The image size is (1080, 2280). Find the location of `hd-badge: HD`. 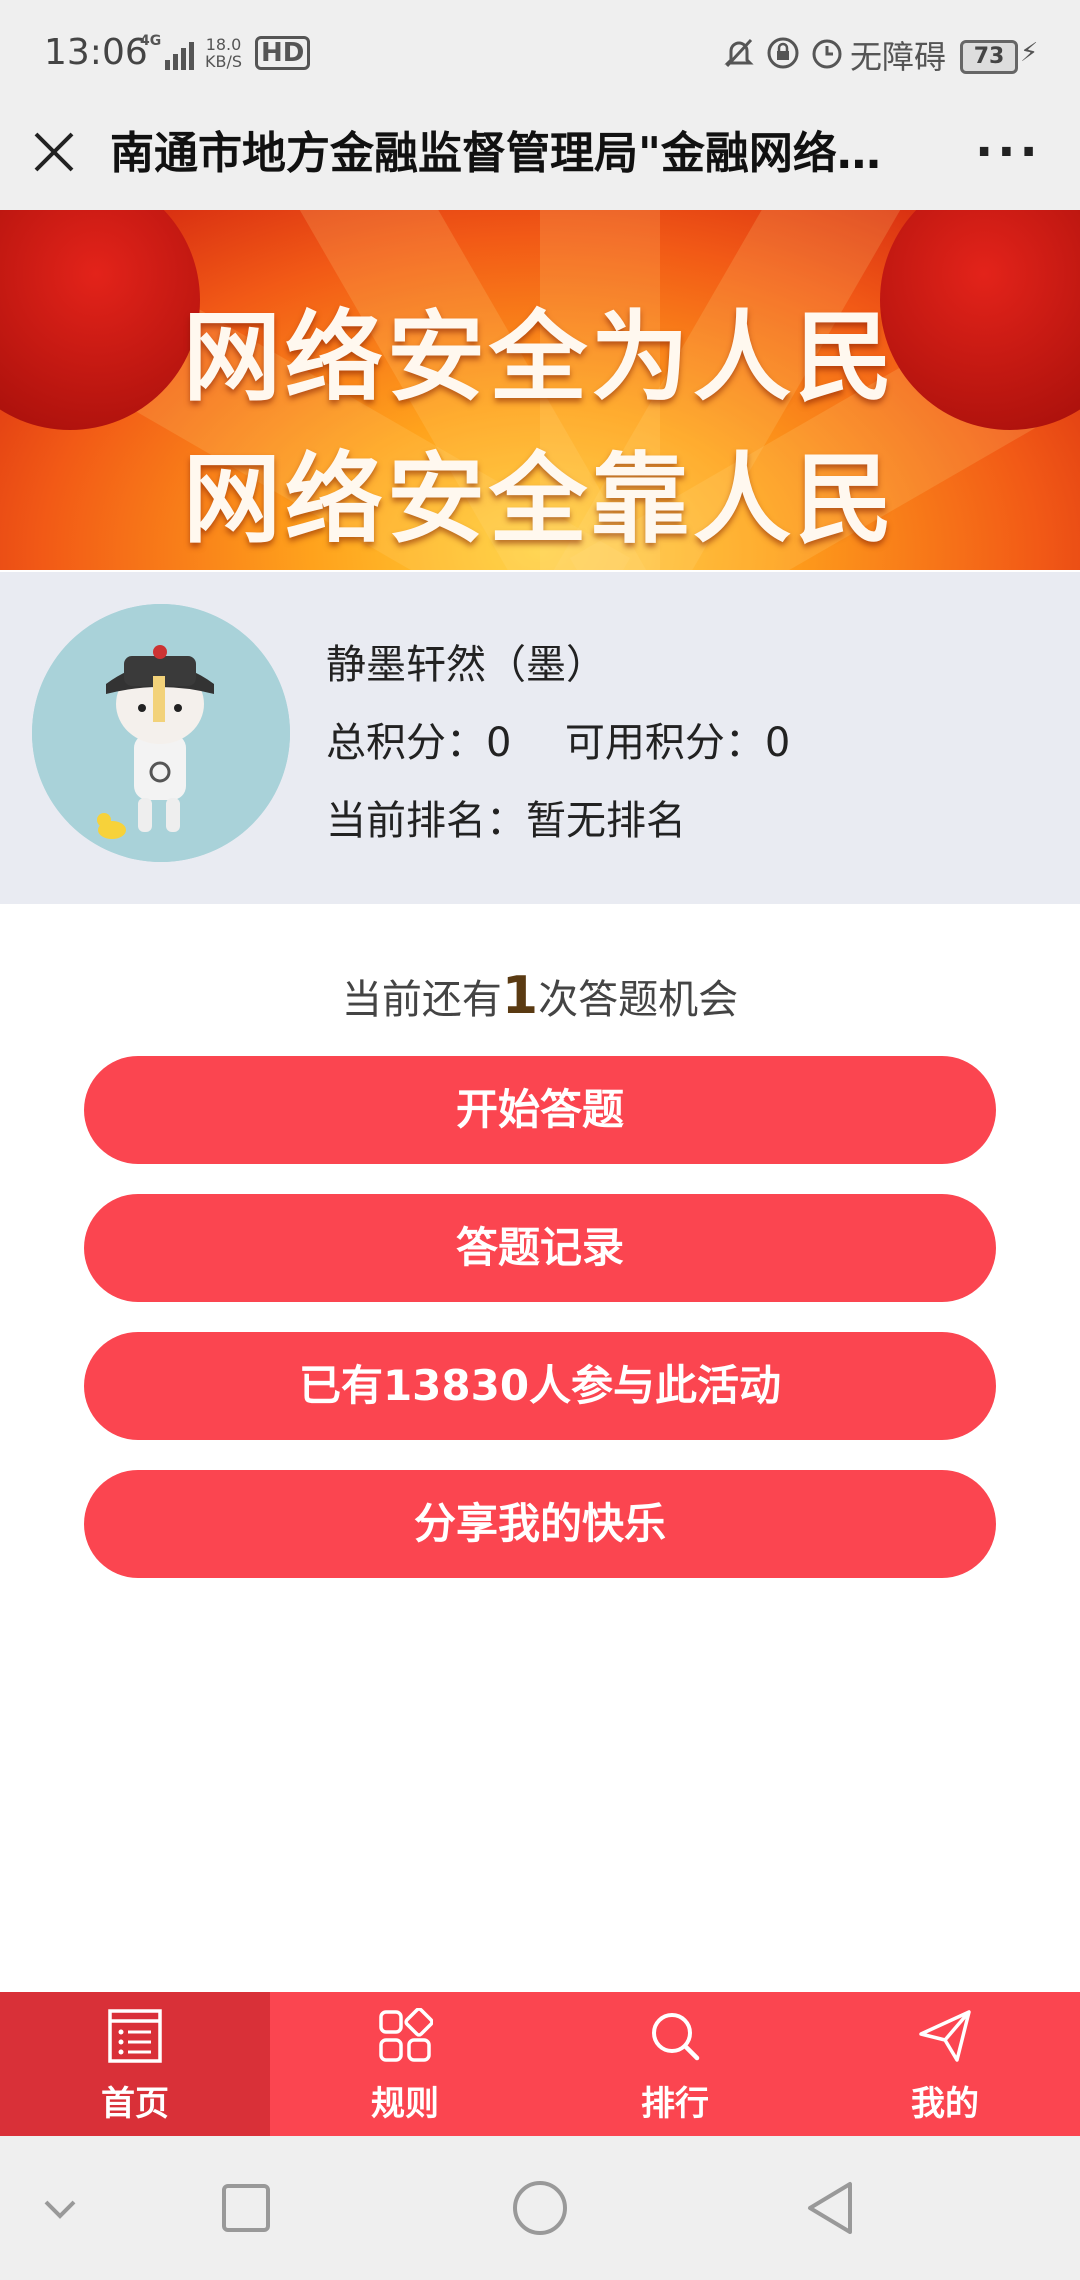

hd-badge: HD is located at coordinates (283, 53).